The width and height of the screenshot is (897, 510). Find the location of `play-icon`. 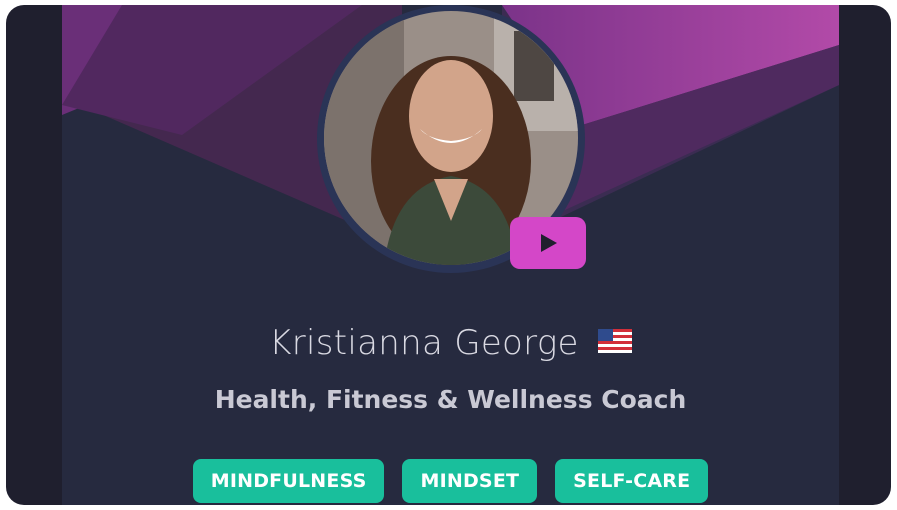

play-icon is located at coordinates (549, 243).